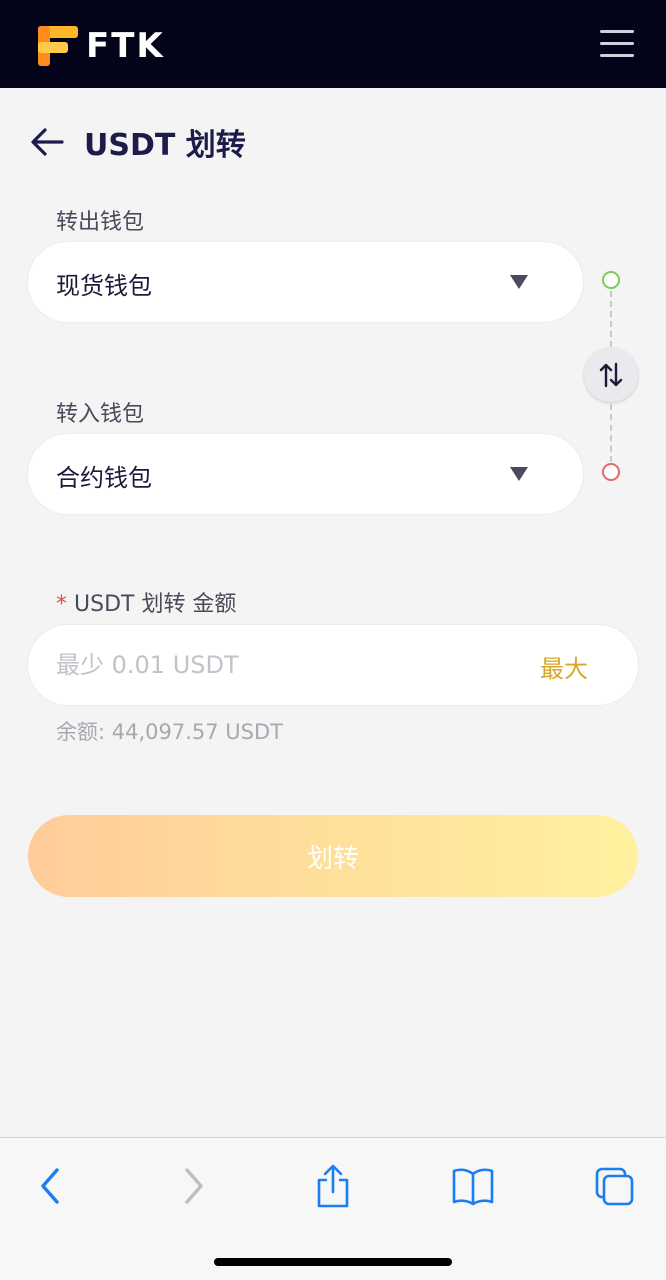 The height and width of the screenshot is (1280, 666). What do you see at coordinates (286, 665) in the screenshot?
I see `amount-input` at bounding box center [286, 665].